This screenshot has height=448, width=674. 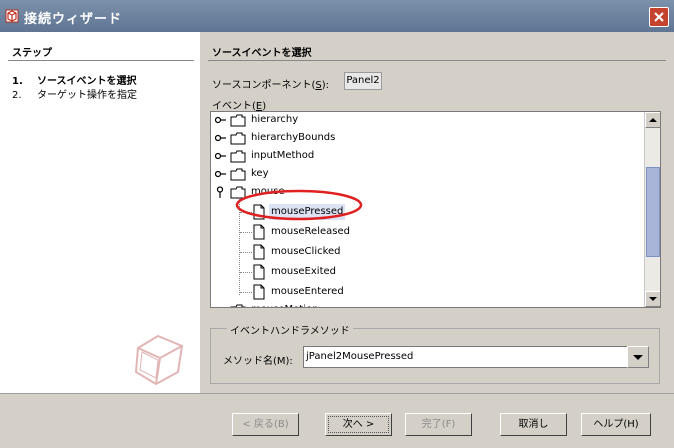 I want to click on collapse-handle-icon, so click(x=220, y=192).